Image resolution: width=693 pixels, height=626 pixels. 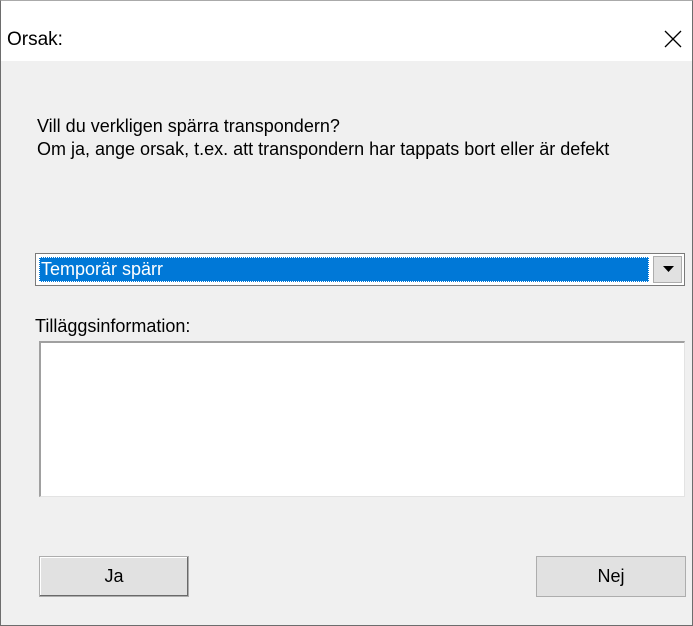 I want to click on no-button: Nej, so click(x=611, y=576).